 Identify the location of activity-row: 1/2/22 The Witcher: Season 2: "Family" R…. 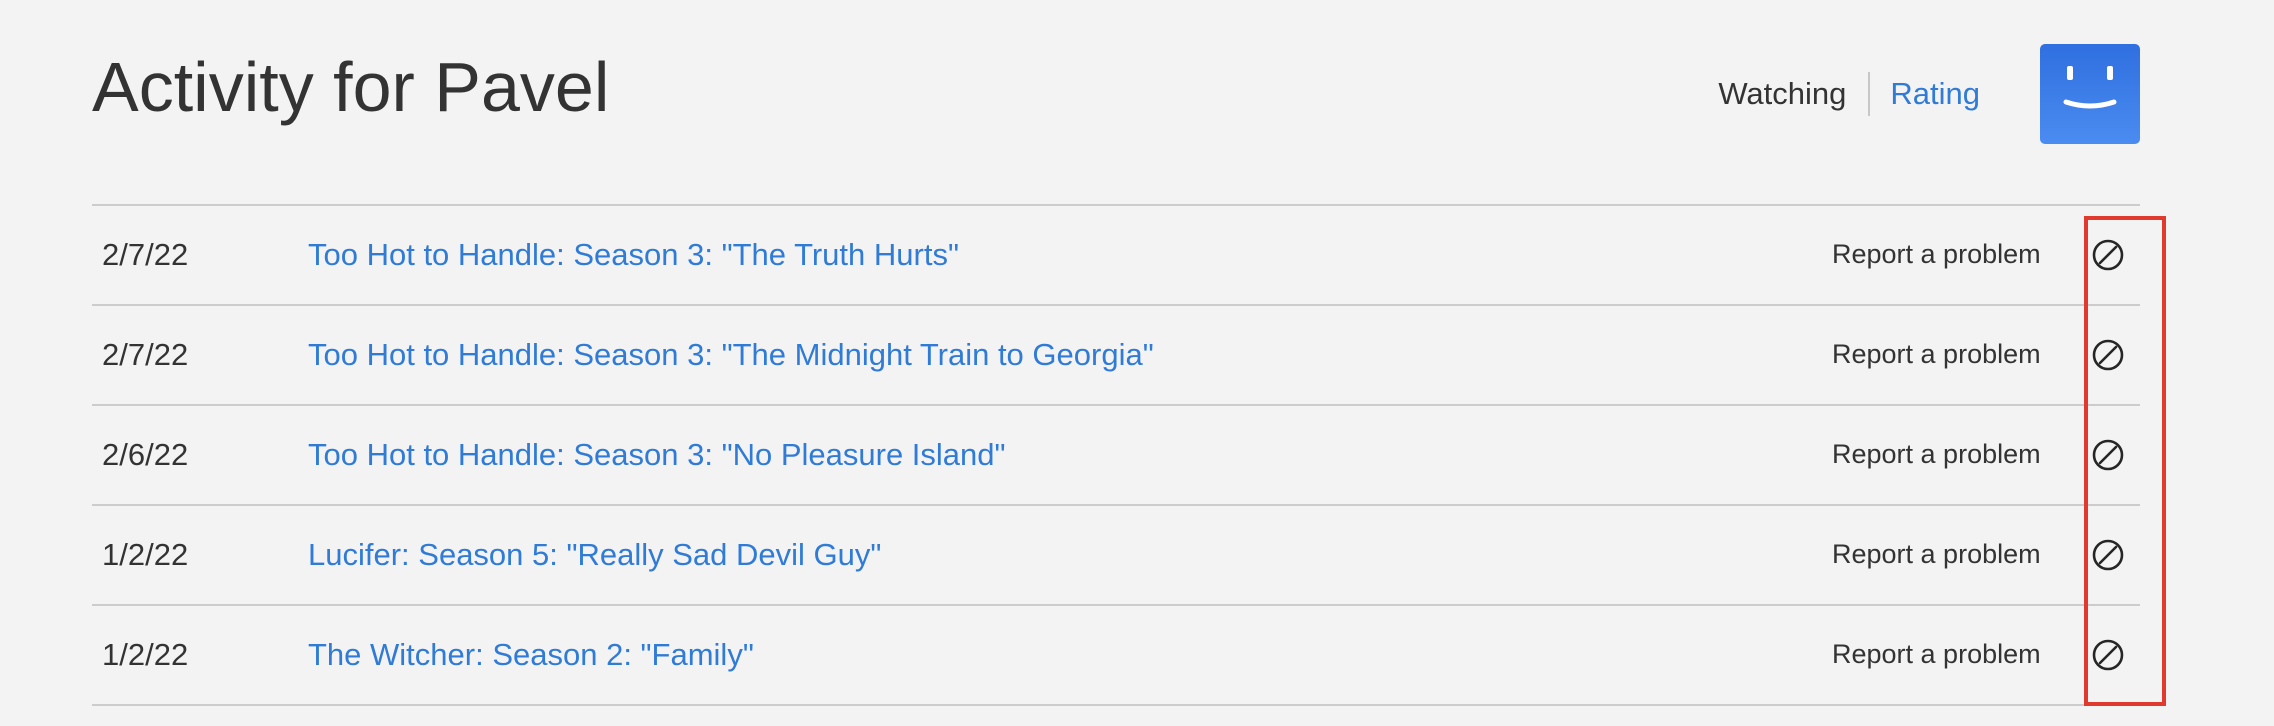
(1116, 656).